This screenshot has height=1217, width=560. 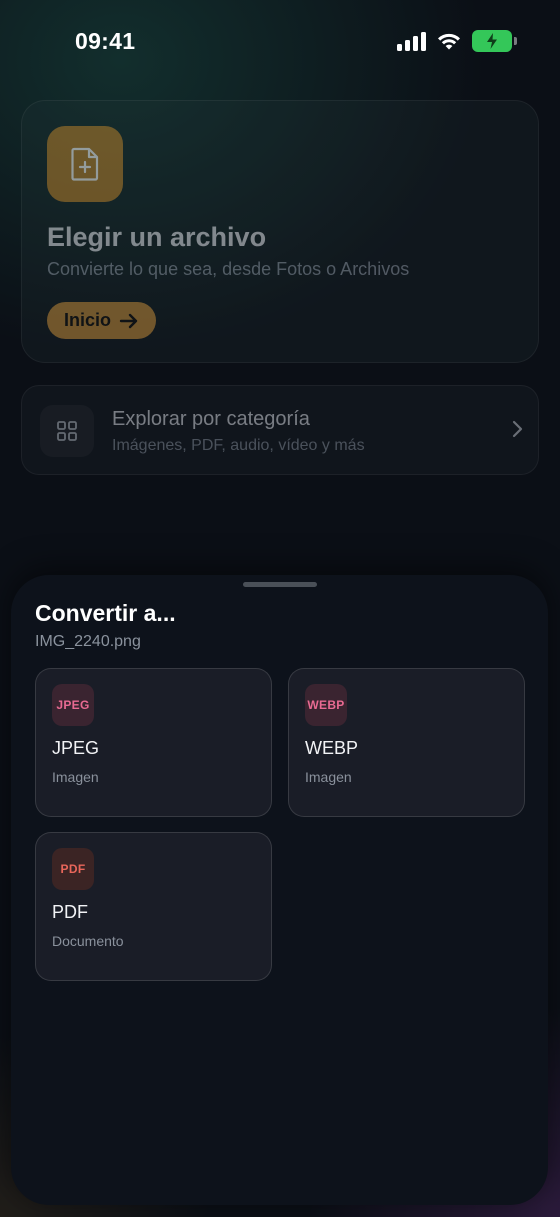 I want to click on start-button: Inicio, so click(x=102, y=320).